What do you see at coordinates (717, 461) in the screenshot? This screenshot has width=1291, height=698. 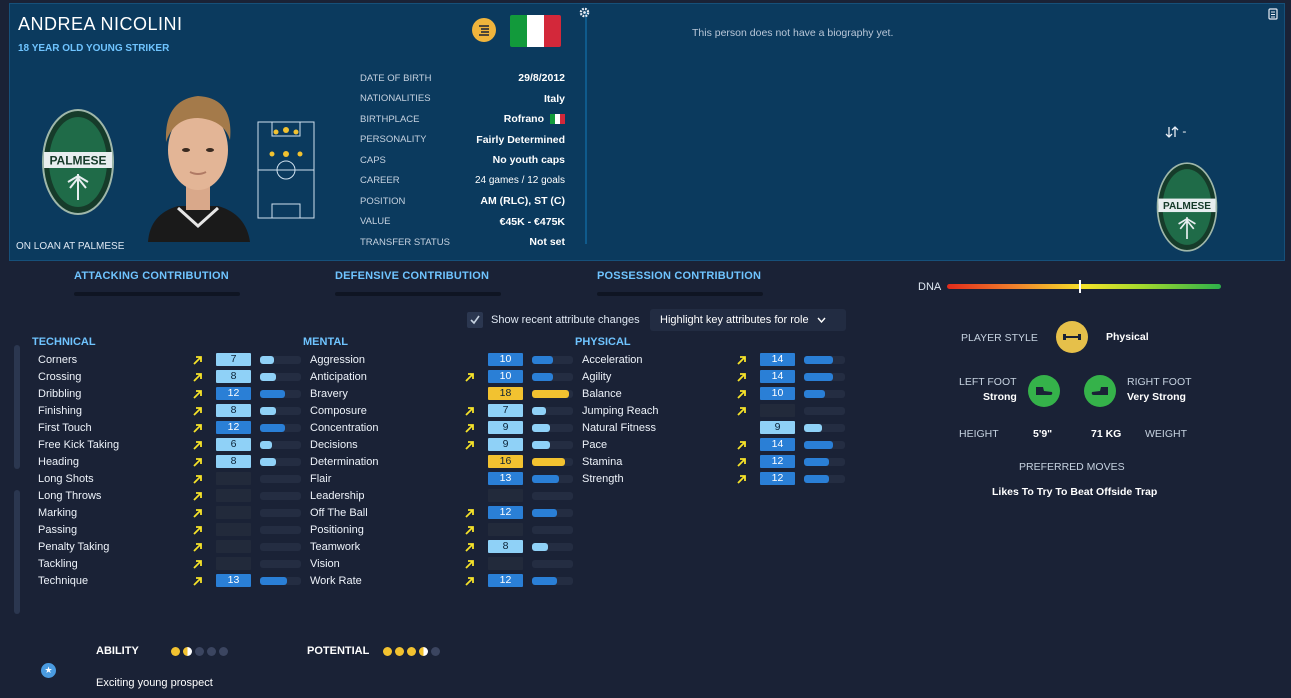 I see `attribute-row: Stamina 12` at bounding box center [717, 461].